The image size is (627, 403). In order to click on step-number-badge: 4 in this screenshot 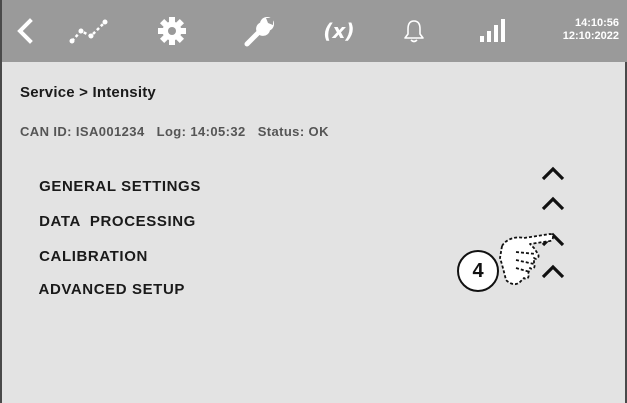, I will do `click(478, 271)`.